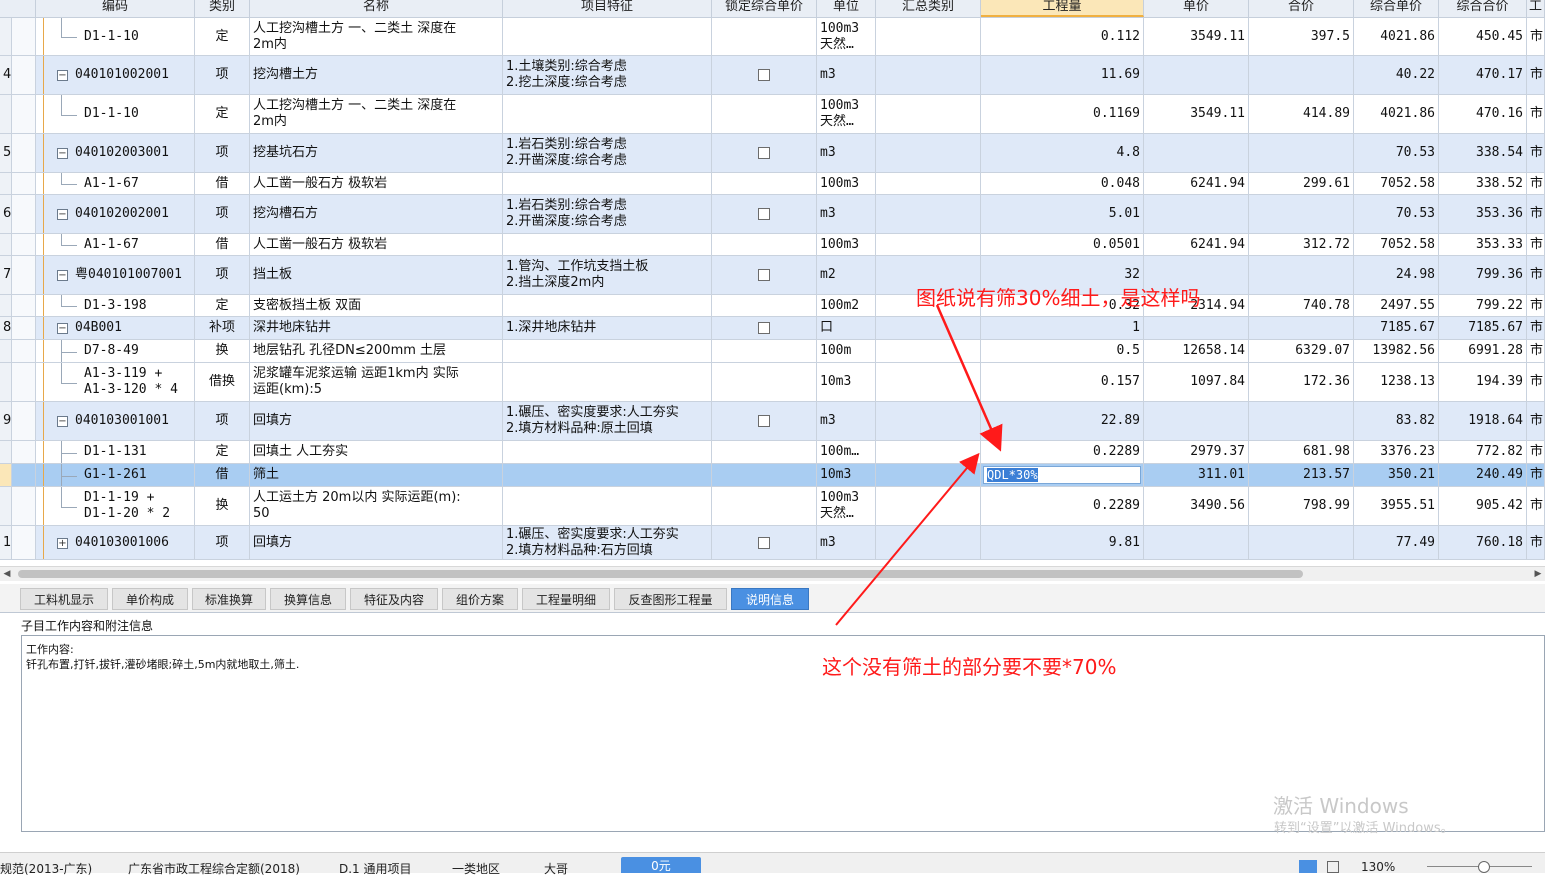  What do you see at coordinates (1415, 274) in the screenshot?
I see `cell-text-comp_price: 24.98` at bounding box center [1415, 274].